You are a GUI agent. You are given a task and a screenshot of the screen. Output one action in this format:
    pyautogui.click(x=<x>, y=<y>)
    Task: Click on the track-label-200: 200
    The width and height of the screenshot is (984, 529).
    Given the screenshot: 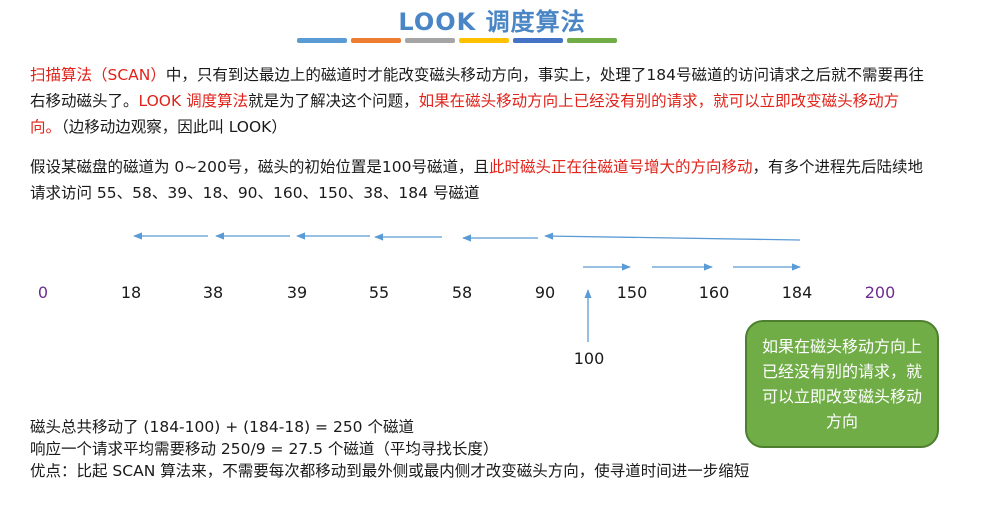 What is the action you would take?
    pyautogui.click(x=880, y=292)
    